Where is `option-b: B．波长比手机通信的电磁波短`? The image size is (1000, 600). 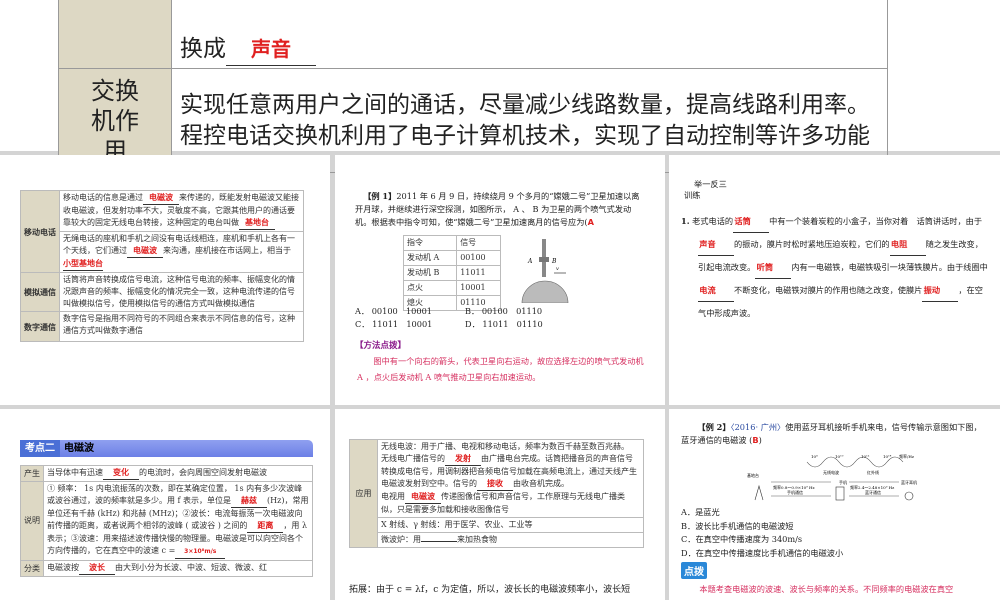 option-b: B．波长比手机通信的电磁波短 is located at coordinates (762, 527).